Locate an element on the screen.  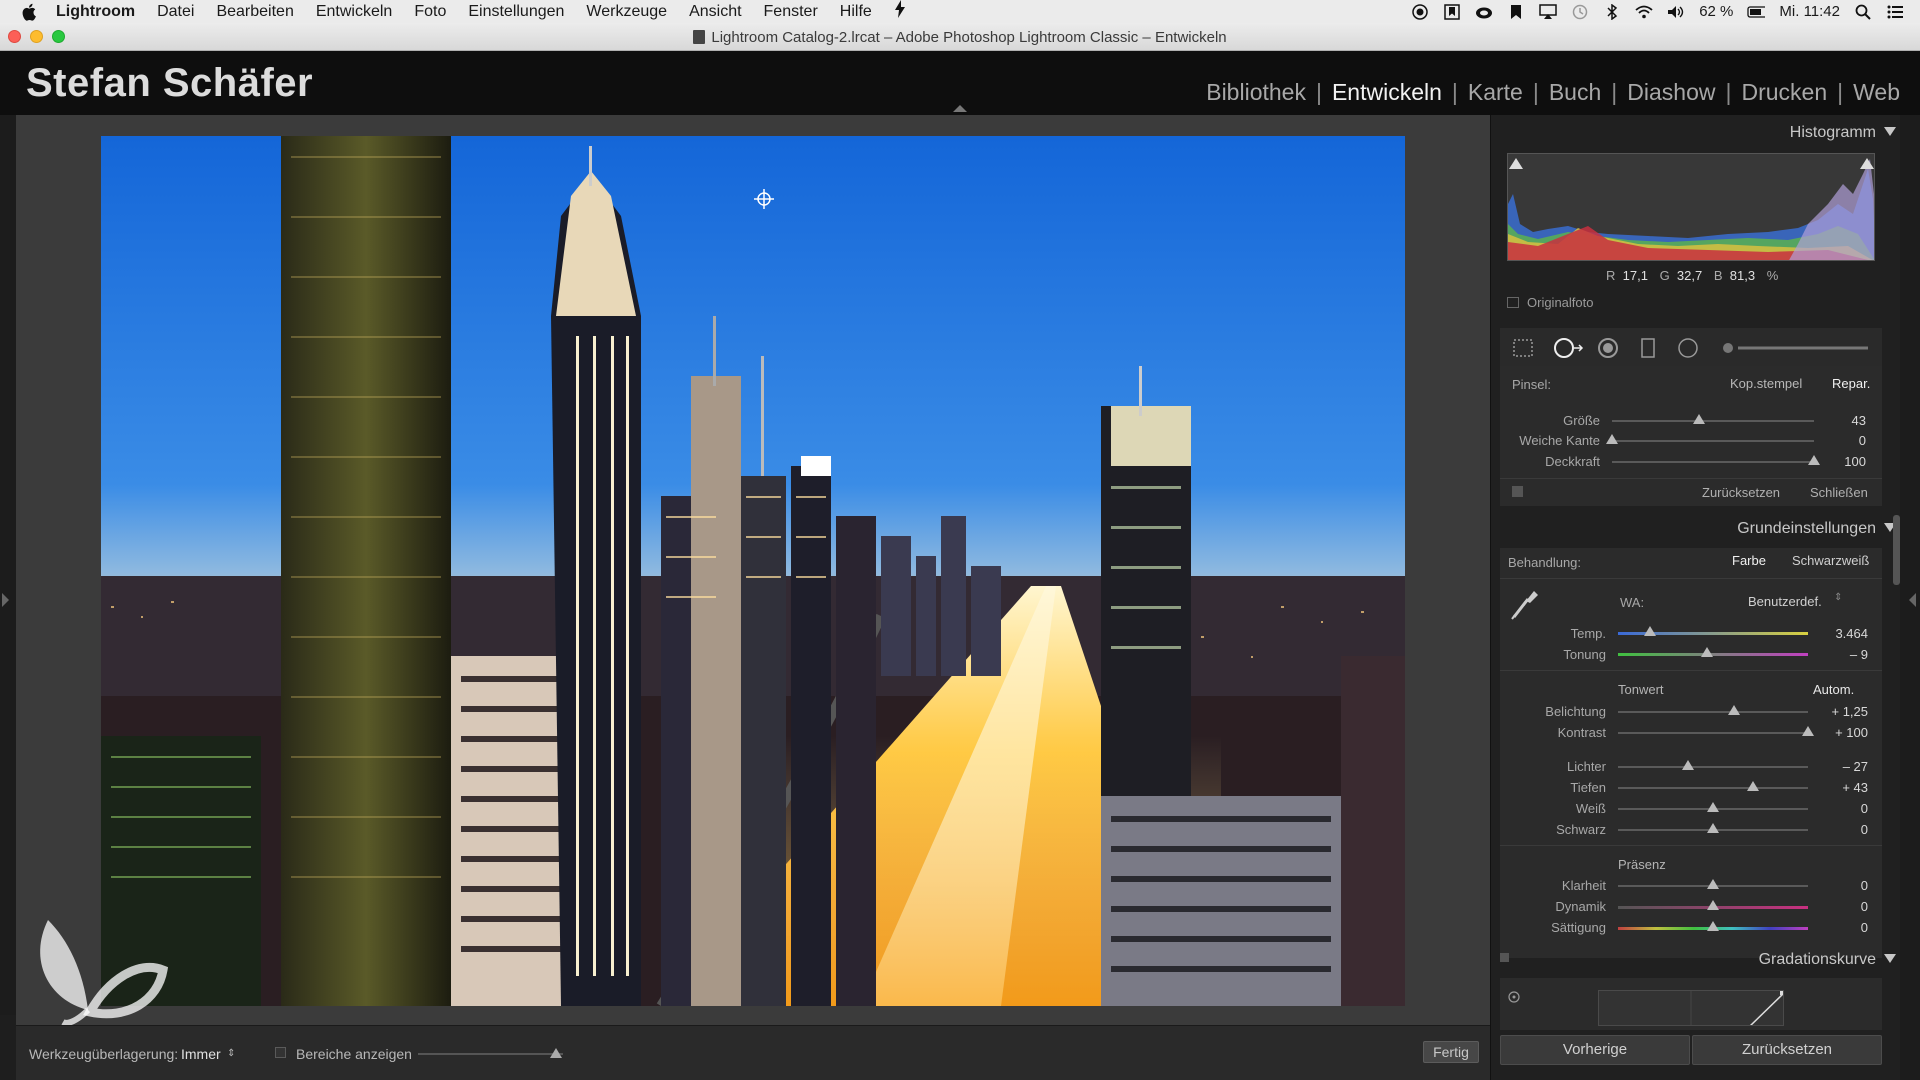
bookmark-square-icon is located at coordinates (1452, 11).